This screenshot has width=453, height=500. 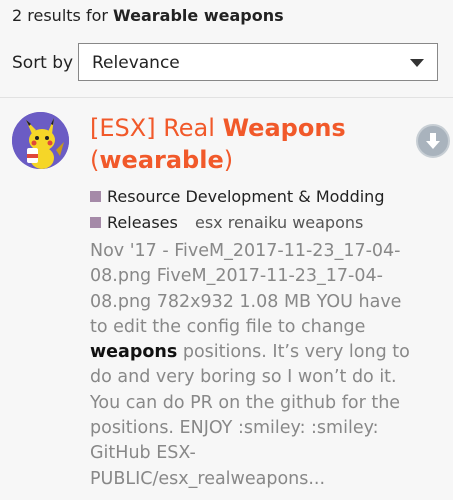 What do you see at coordinates (226, 97) in the screenshot?
I see `divider` at bounding box center [226, 97].